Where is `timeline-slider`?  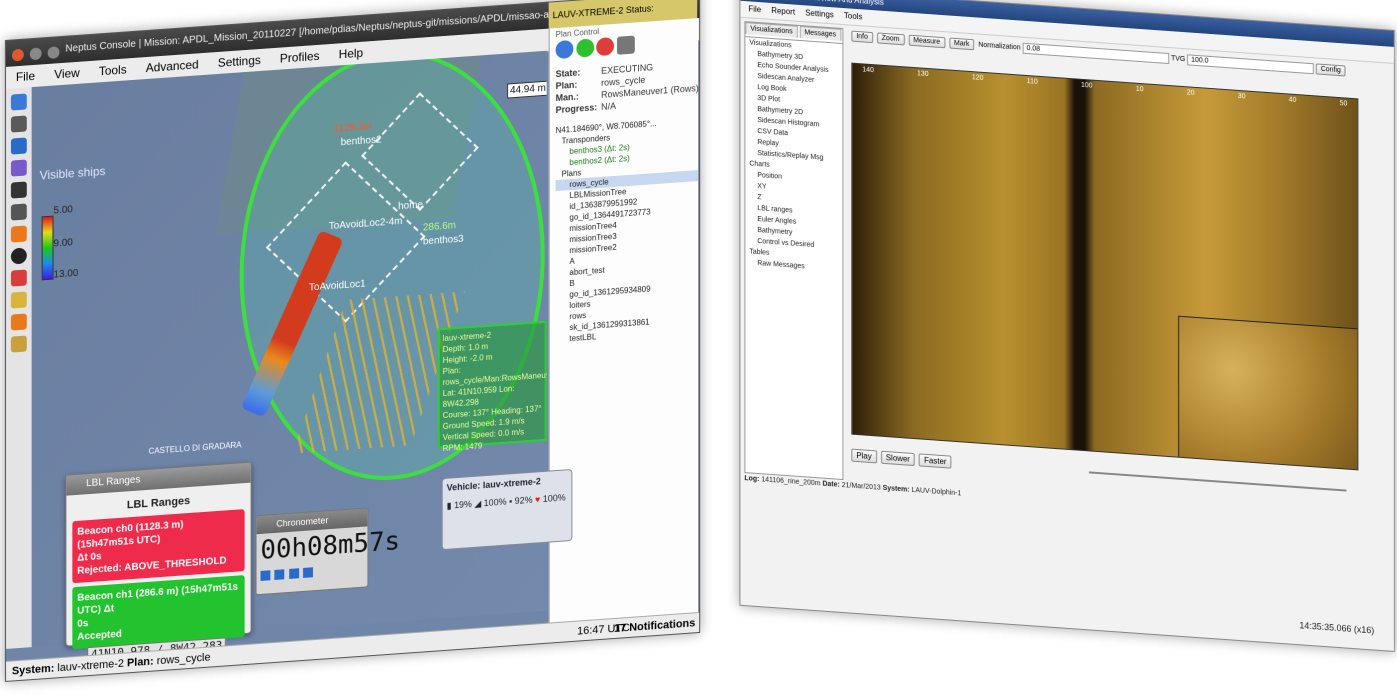 timeline-slider is located at coordinates (1218, 481).